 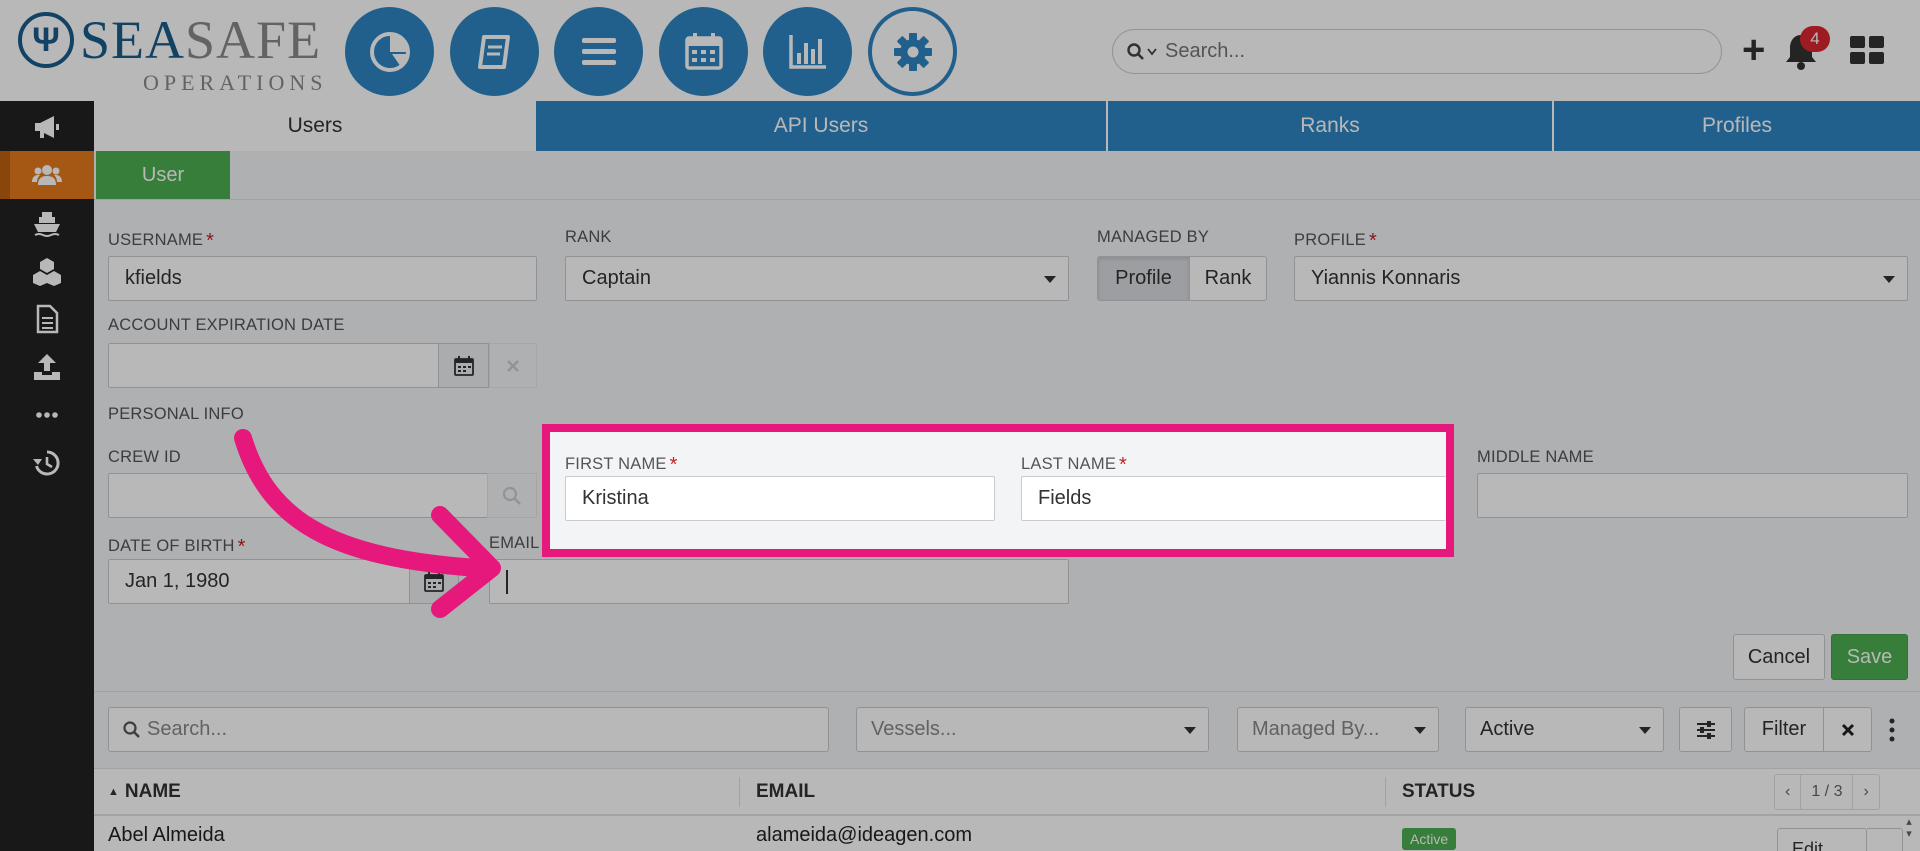 What do you see at coordinates (1233, 498) in the screenshot?
I see `last-name-input: Fields` at bounding box center [1233, 498].